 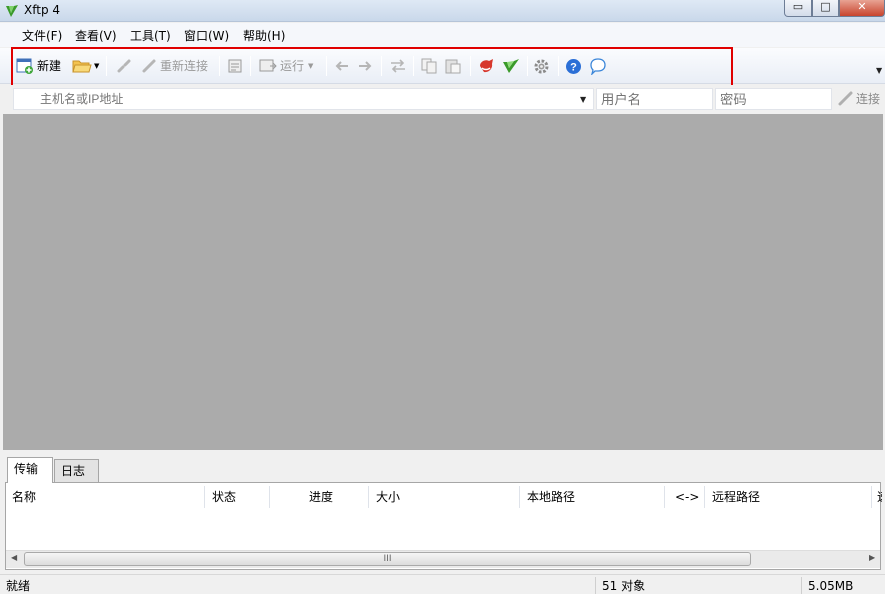 I want to click on column-header-remote-path: 远程路径, so click(x=792, y=497).